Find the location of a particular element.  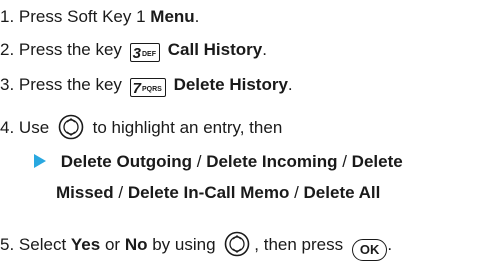

step-2: 2. Press the key 3DEF Call History. is located at coordinates (133, 50).